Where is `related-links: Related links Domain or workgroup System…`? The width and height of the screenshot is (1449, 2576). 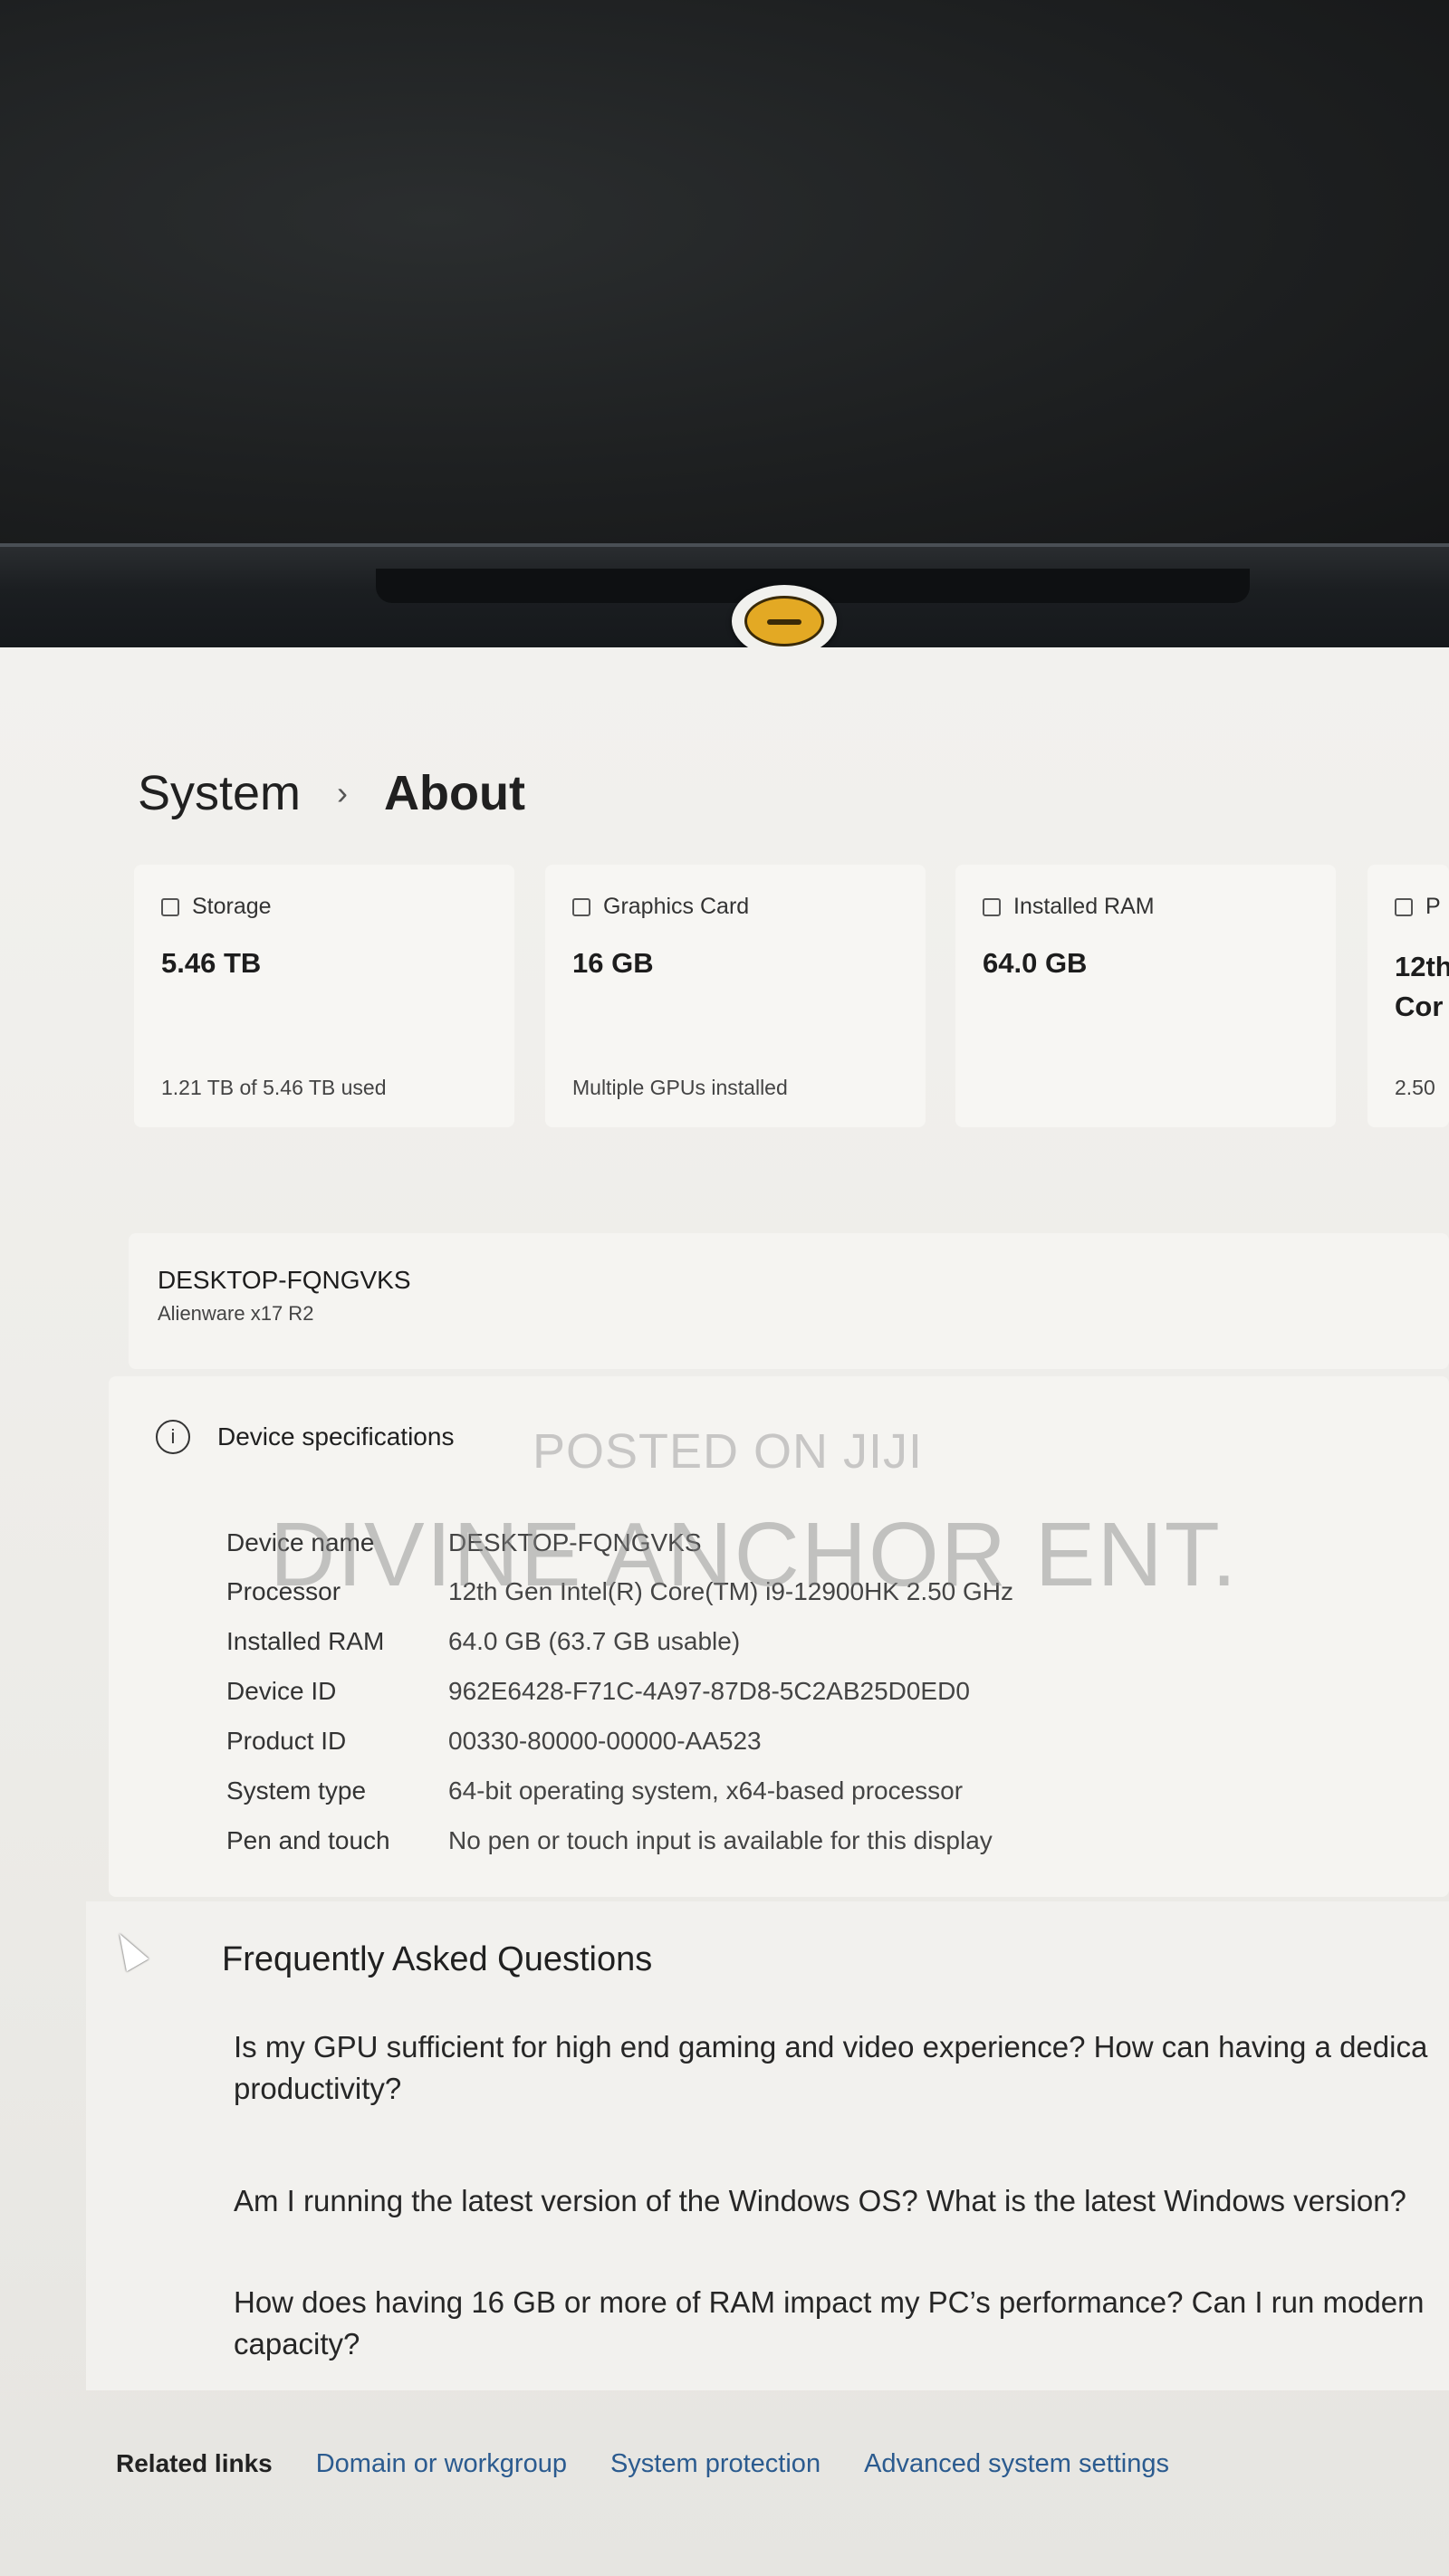
related-links: Related links Domain or workgroup System… is located at coordinates (642, 2464).